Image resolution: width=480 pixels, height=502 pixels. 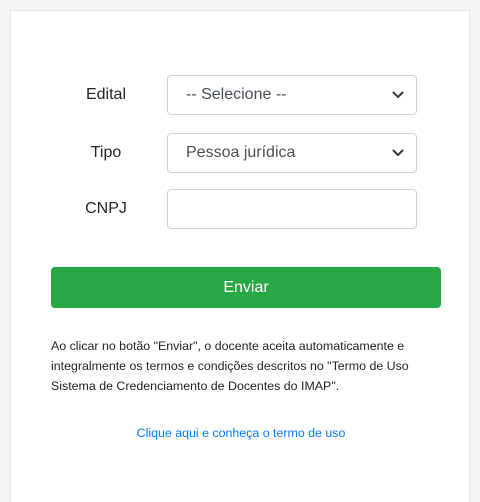 What do you see at coordinates (106, 94) in the screenshot?
I see `edital-label: Edital` at bounding box center [106, 94].